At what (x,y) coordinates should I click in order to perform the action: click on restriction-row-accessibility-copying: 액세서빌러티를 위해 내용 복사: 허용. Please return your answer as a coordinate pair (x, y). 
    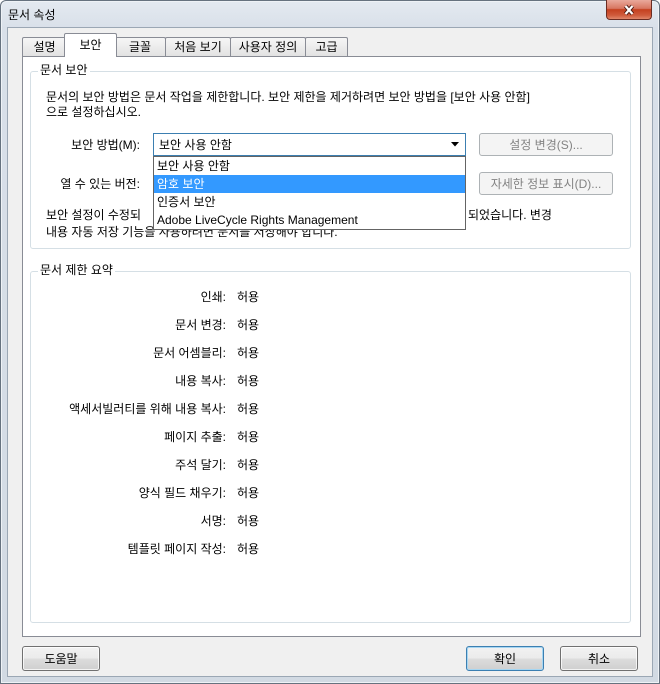
    Looking at the image, I should click on (330, 409).